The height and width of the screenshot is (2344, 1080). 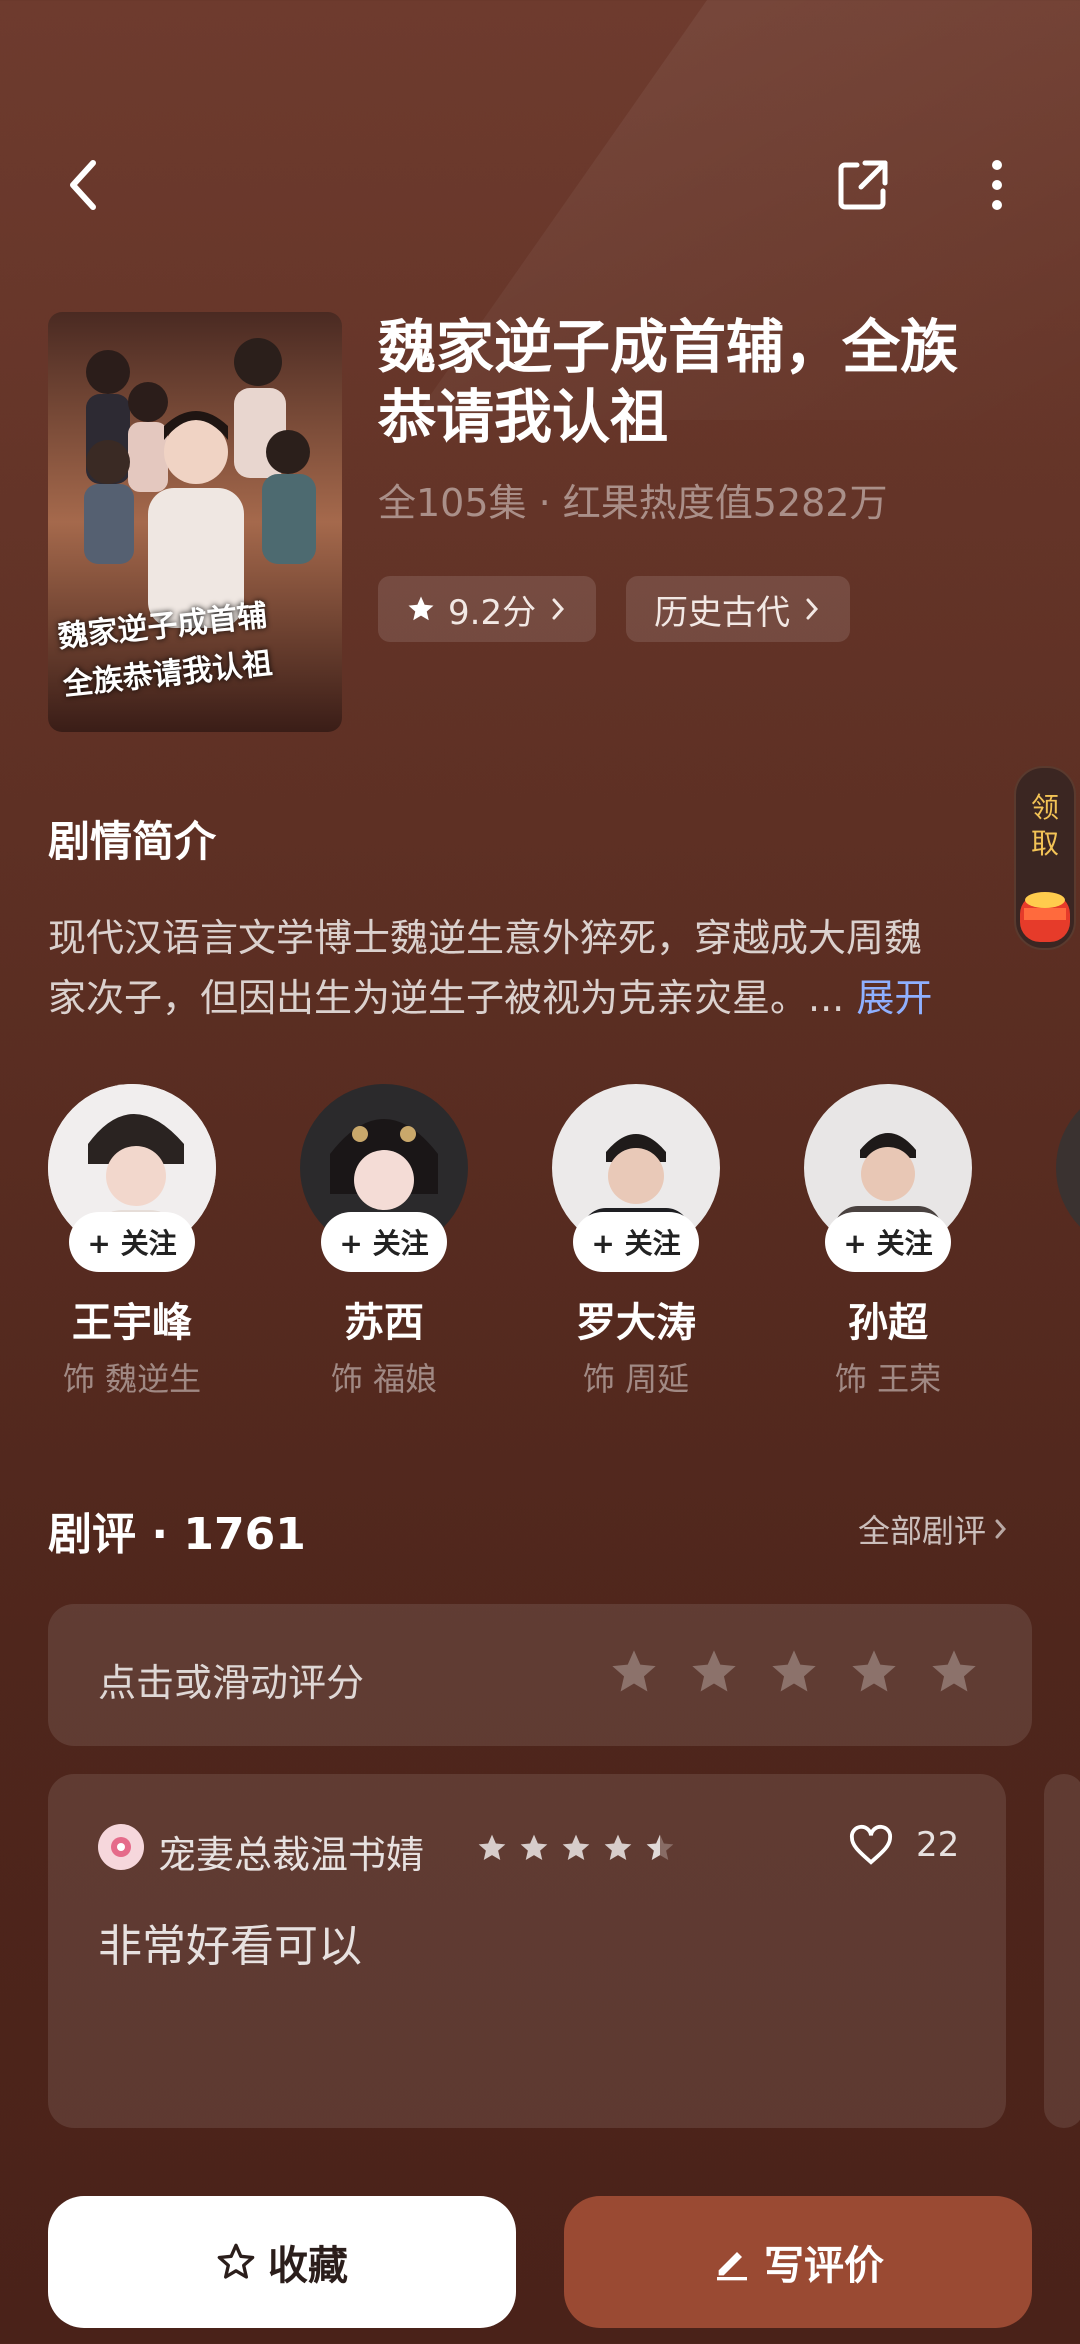 I want to click on reward-label: 领 取, so click(x=1044, y=825).